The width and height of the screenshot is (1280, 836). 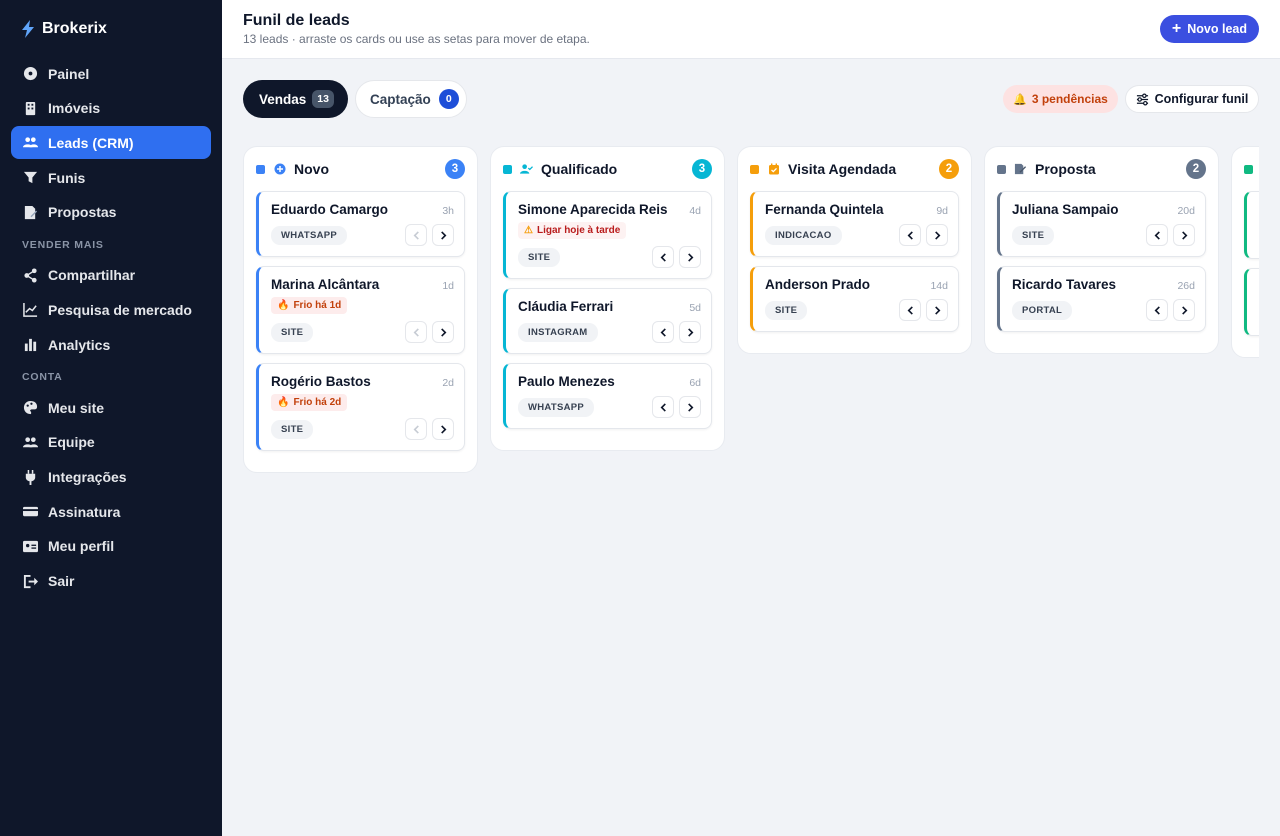 What do you see at coordinates (111, 177) in the screenshot?
I see `sidebar-item-funis: Funis` at bounding box center [111, 177].